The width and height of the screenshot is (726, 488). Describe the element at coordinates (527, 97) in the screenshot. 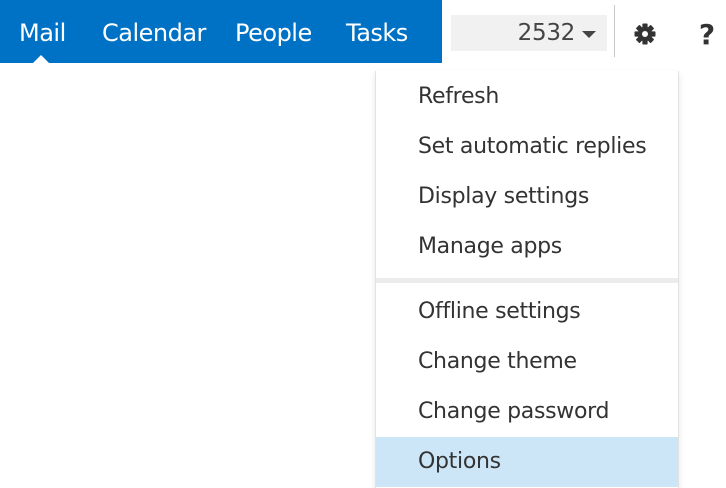

I see `menu-item-refresh: Refresh` at that location.